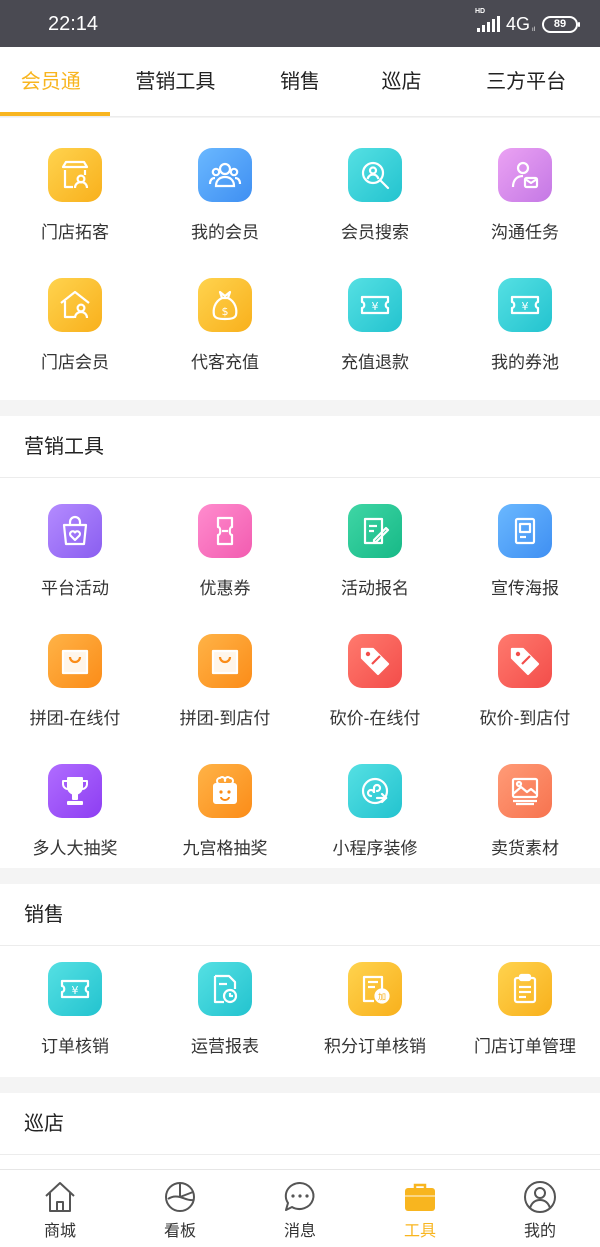 This screenshot has width=600, height=1247. I want to click on nav-item-dashboard: 看板, so click(180, 1208).